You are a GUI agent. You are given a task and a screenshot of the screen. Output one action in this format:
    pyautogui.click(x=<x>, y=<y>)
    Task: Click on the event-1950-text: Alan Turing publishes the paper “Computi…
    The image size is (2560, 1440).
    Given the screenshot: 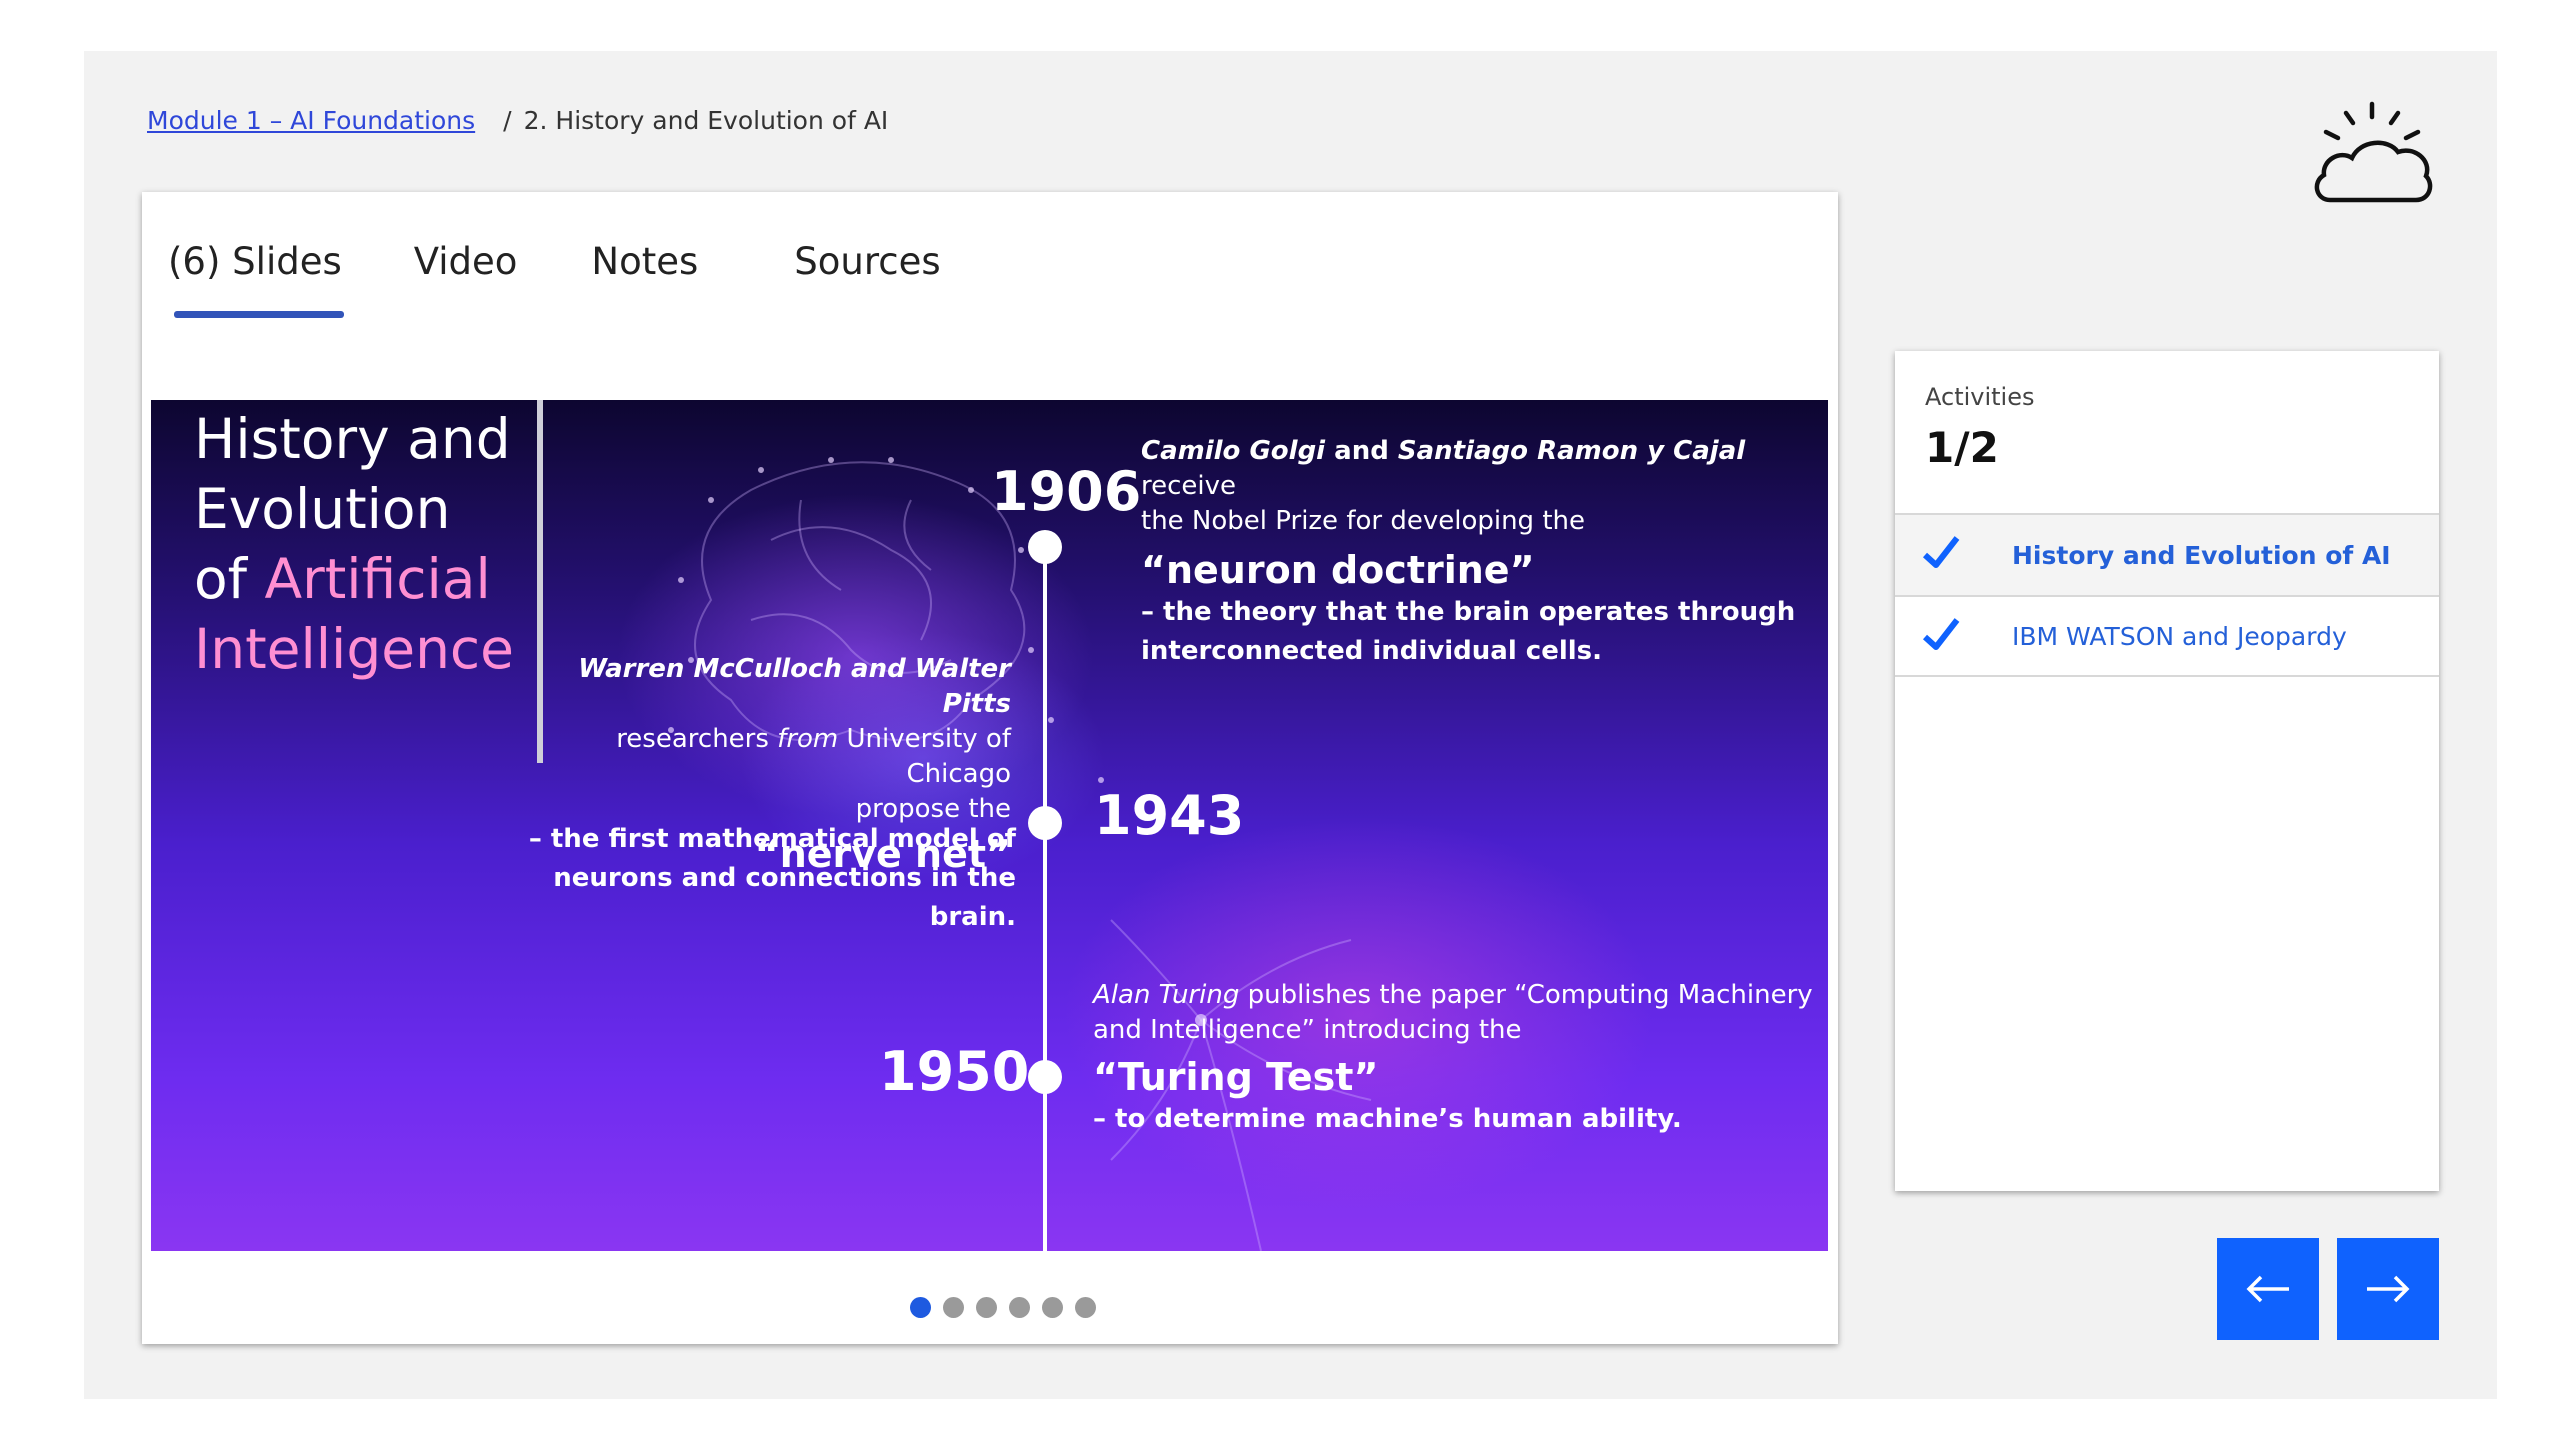 What is the action you would take?
    pyautogui.click(x=1453, y=1057)
    